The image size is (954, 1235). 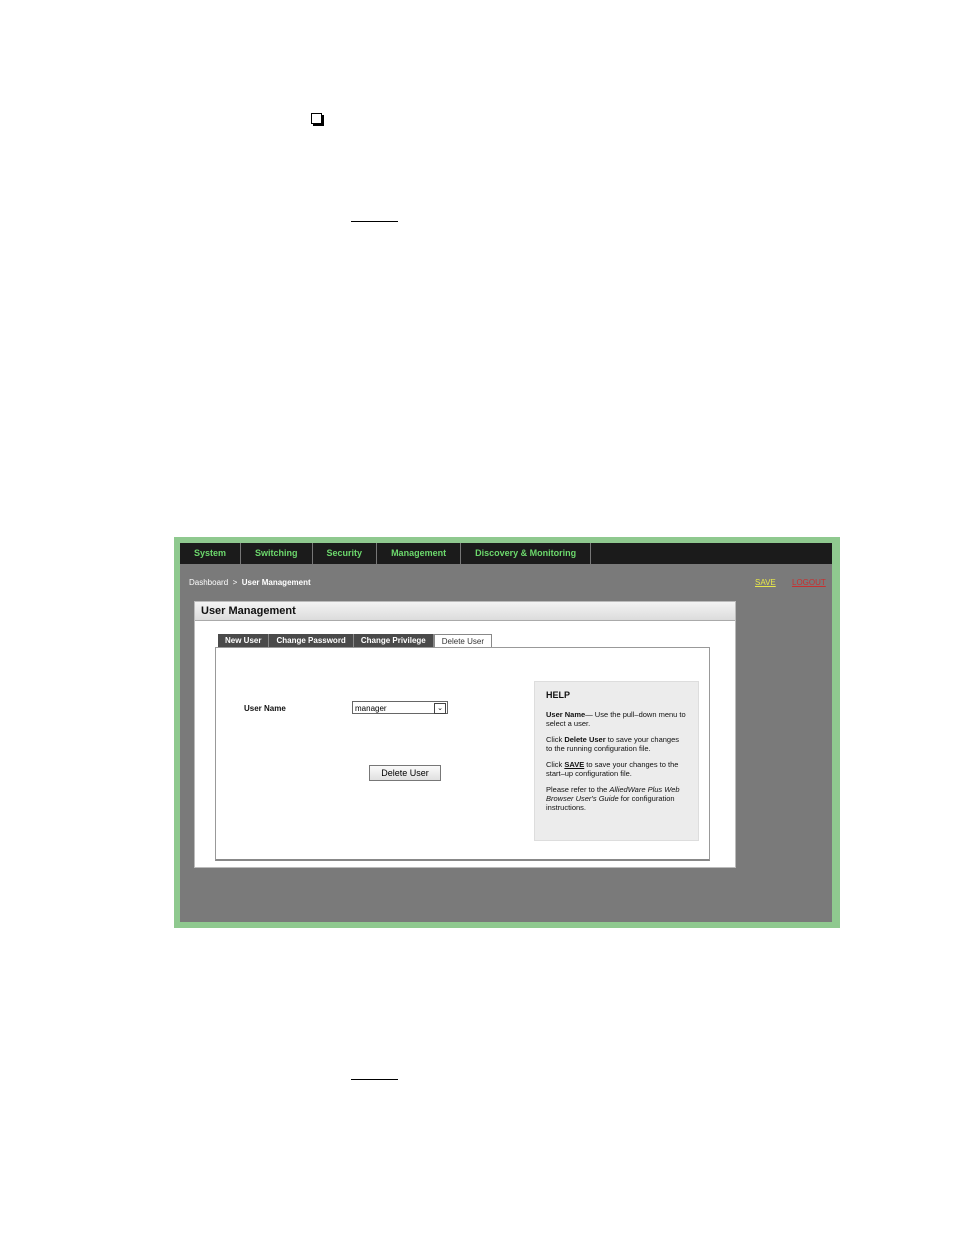 What do you see at coordinates (765, 582) in the screenshot?
I see `save-link: SAVE` at bounding box center [765, 582].